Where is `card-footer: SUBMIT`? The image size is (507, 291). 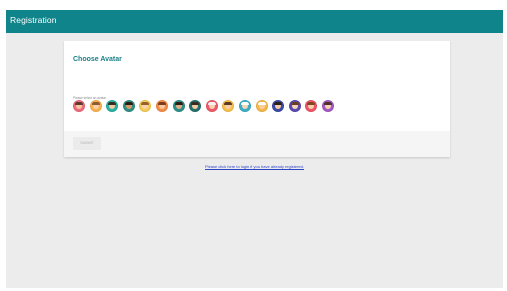
card-footer: SUBMIT is located at coordinates (257, 144).